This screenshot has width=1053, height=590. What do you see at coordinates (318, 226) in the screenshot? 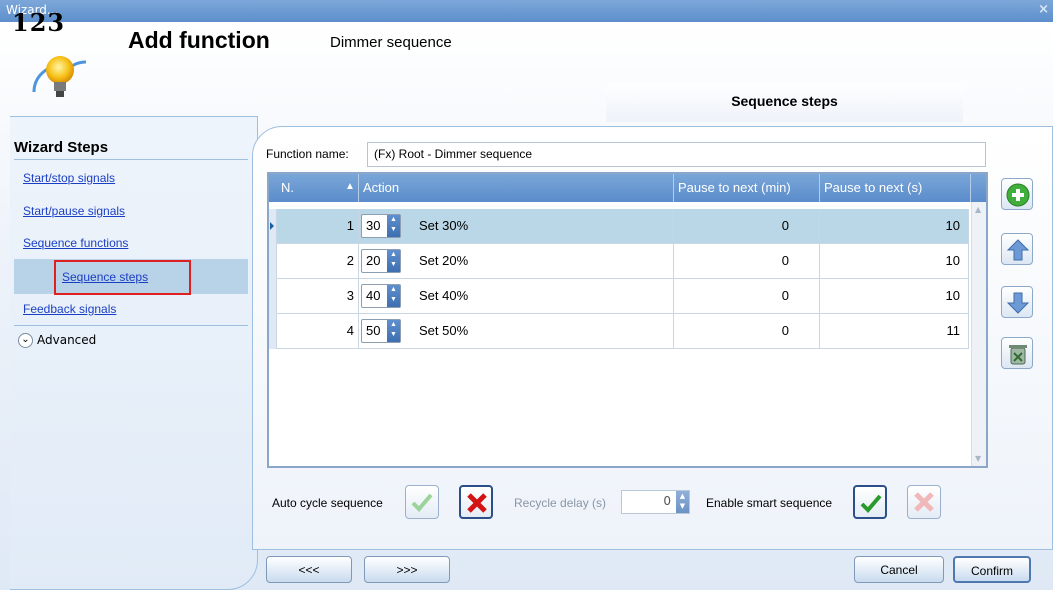
I see `cell-n: 1` at bounding box center [318, 226].